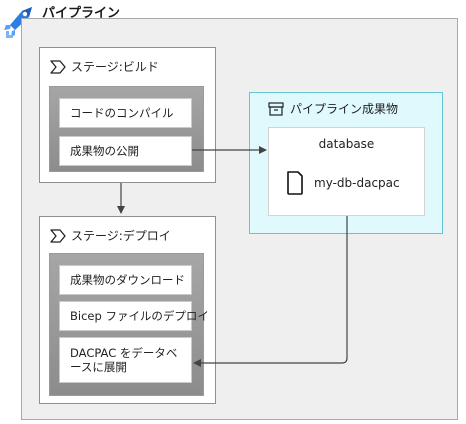 The height and width of the screenshot is (424, 466). Describe the element at coordinates (270, 291) in the screenshot. I see `arrow-artifacts-to-dacpac` at that location.